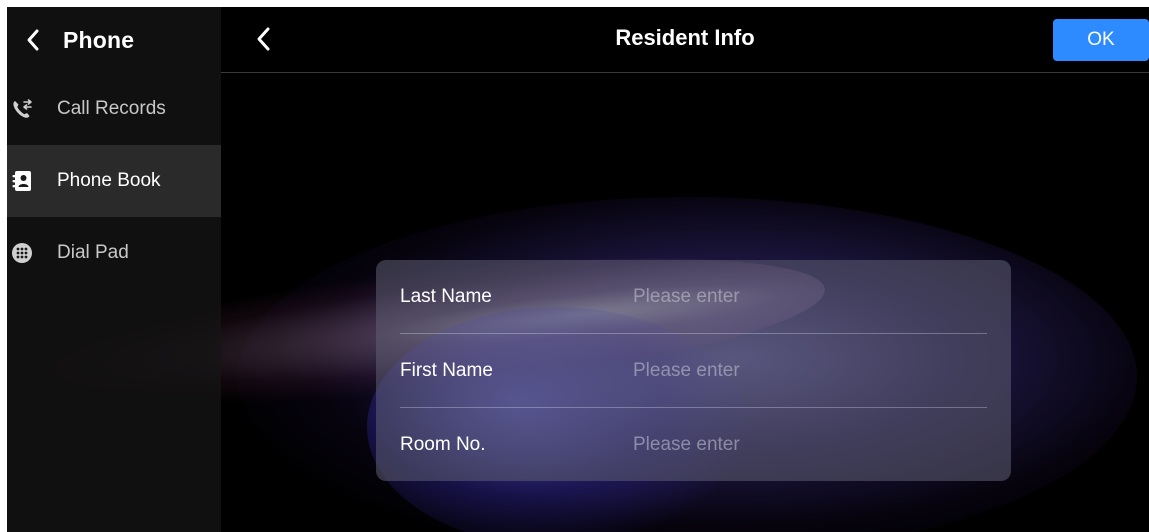 The height and width of the screenshot is (532, 1149). I want to click on last-name-label: Last Name, so click(446, 296).